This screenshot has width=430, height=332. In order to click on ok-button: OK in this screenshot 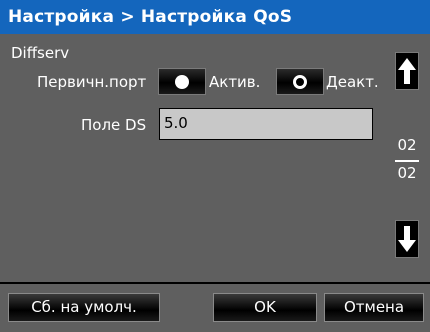, I will do `click(265, 307)`.